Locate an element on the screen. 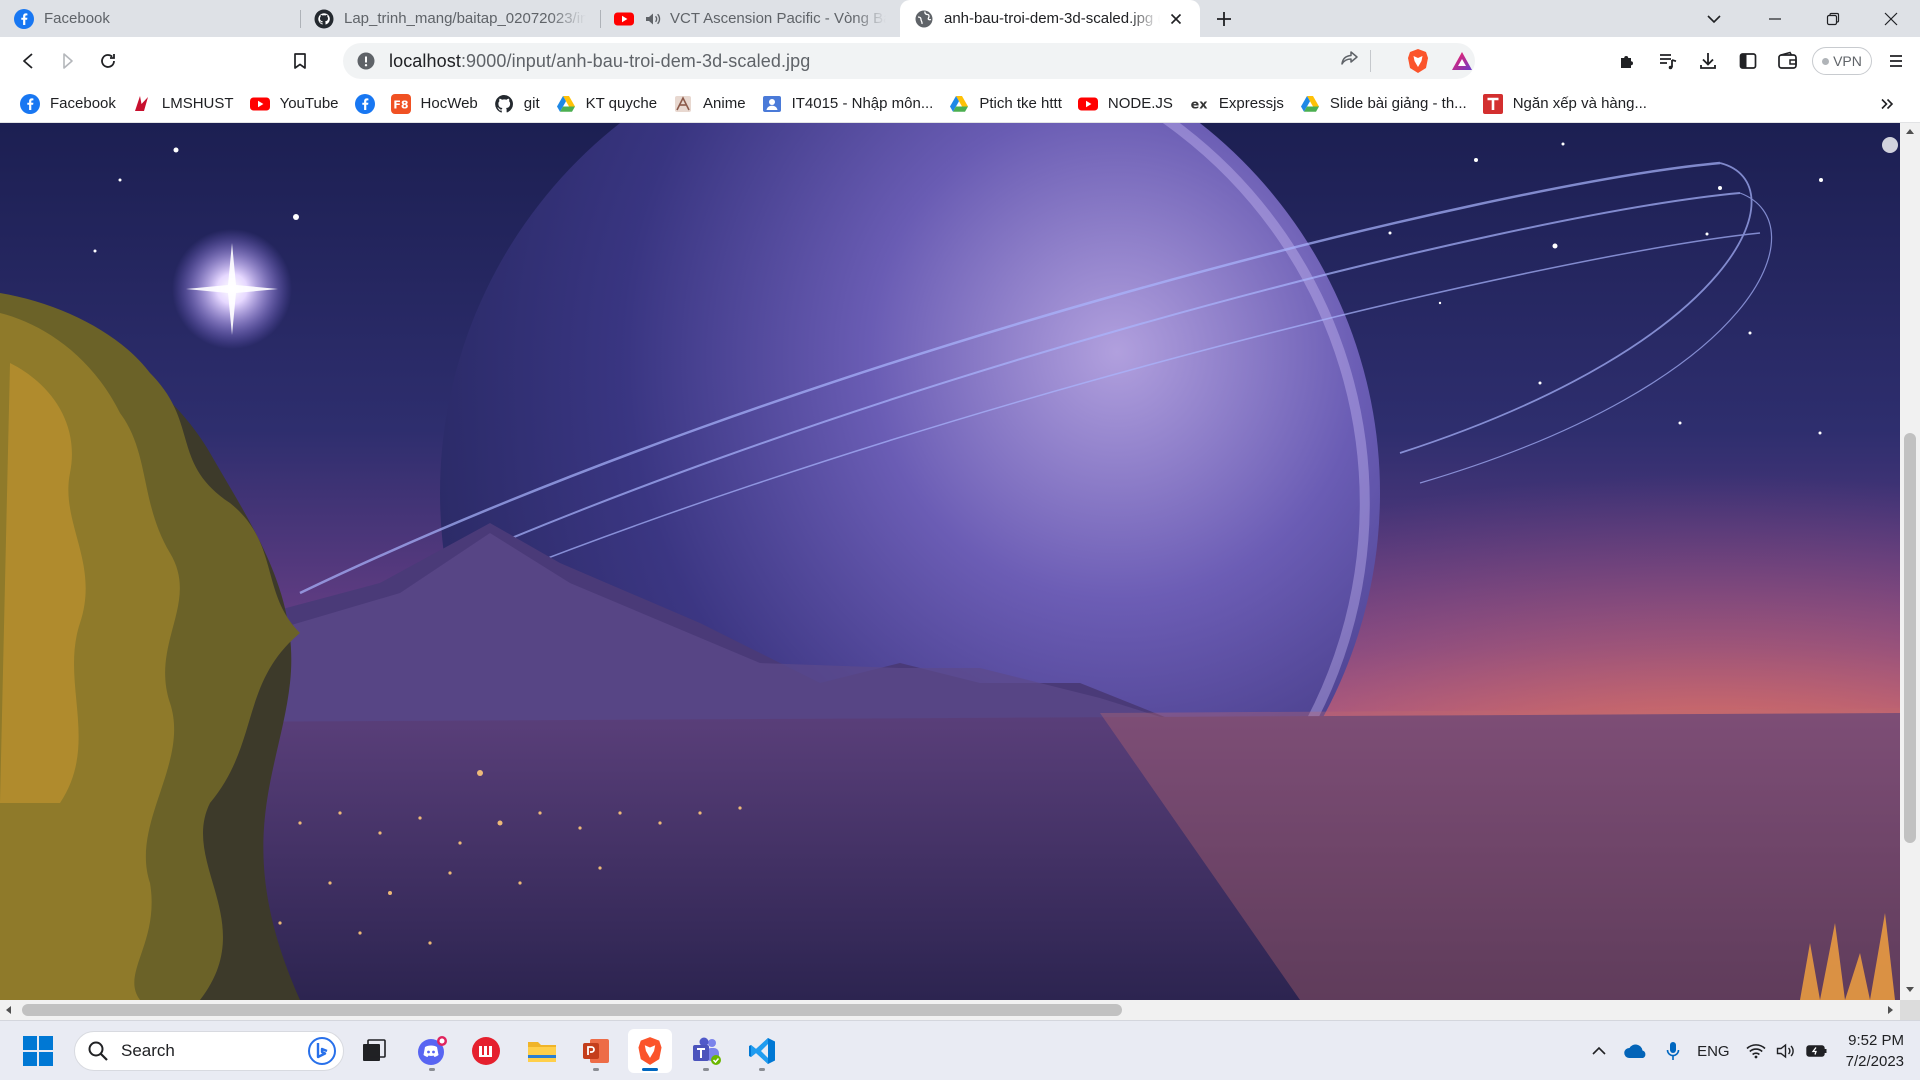 The image size is (1920, 1080). back-arrow-icon is located at coordinates (28, 61).